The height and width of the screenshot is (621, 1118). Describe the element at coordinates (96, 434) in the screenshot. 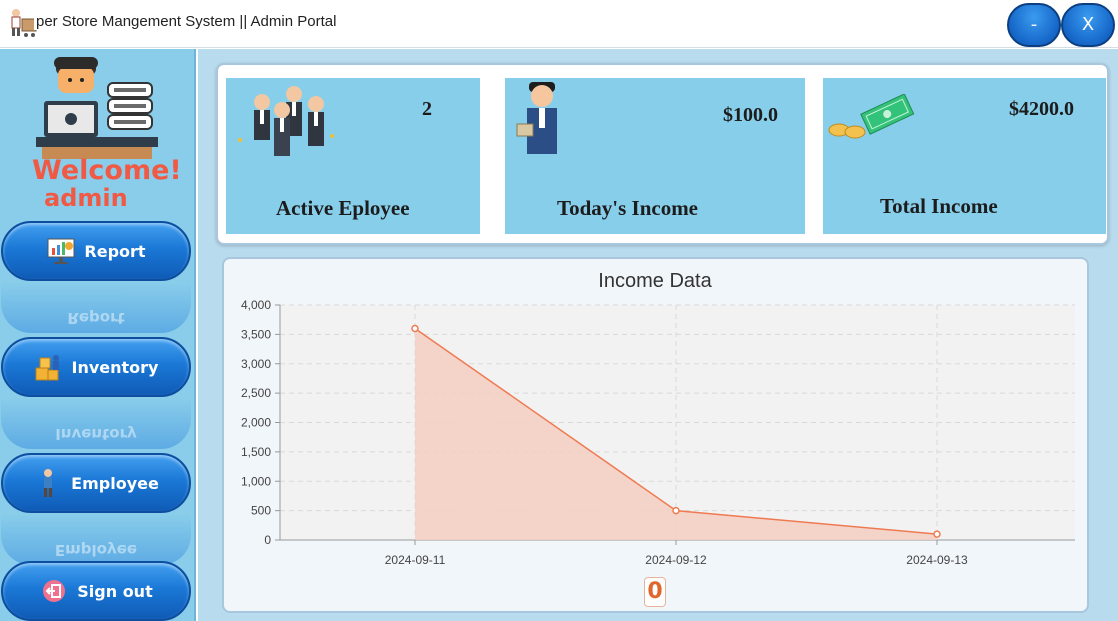

I see `inventory-reflection-text: Inventory` at that location.